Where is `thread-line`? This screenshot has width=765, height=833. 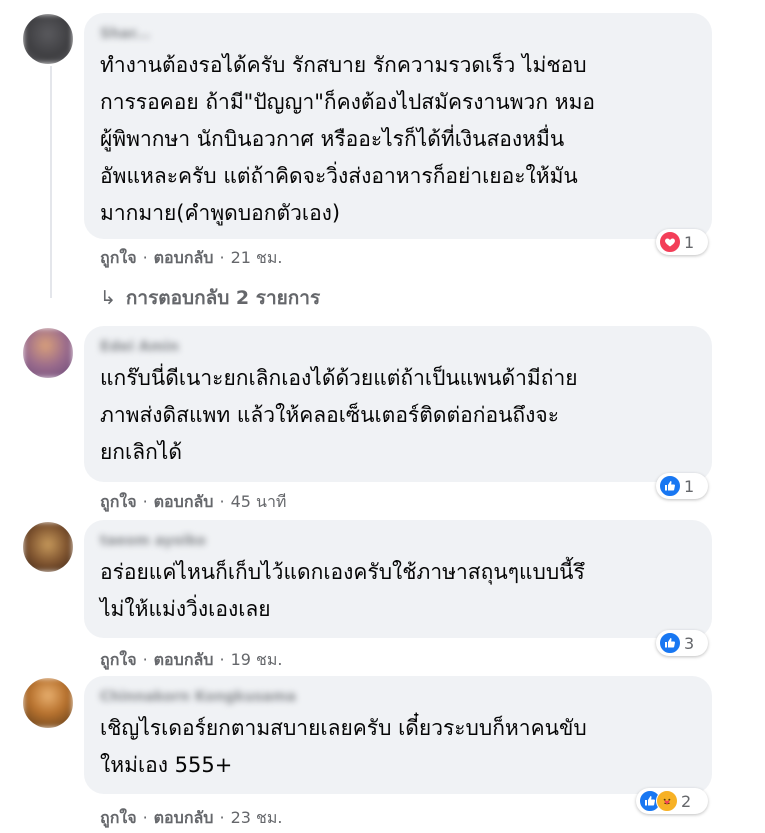
thread-line is located at coordinates (51, 182).